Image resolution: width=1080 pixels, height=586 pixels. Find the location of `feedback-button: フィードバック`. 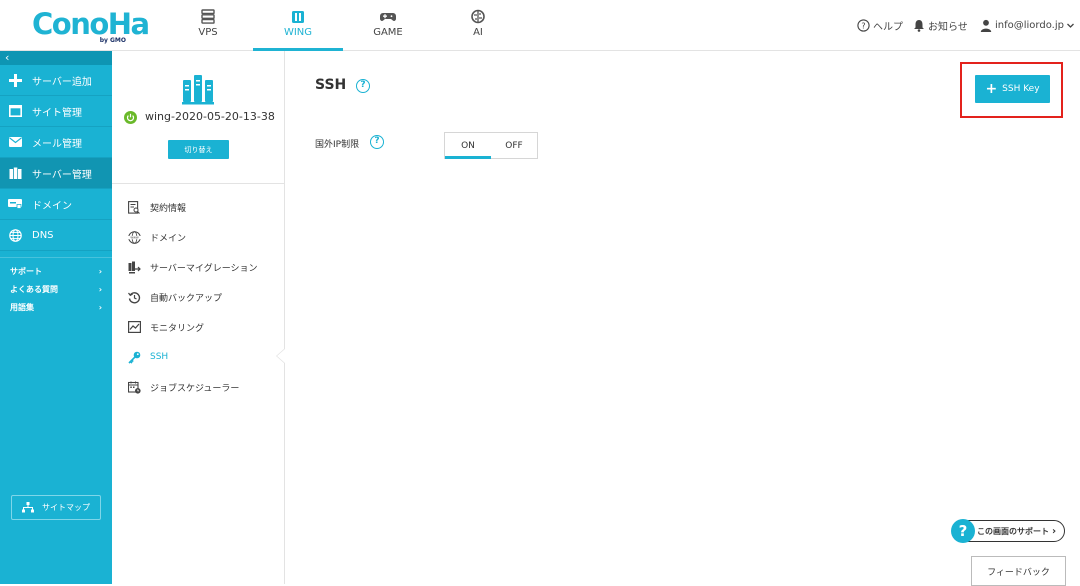

feedback-button: フィードバック is located at coordinates (1018, 571).